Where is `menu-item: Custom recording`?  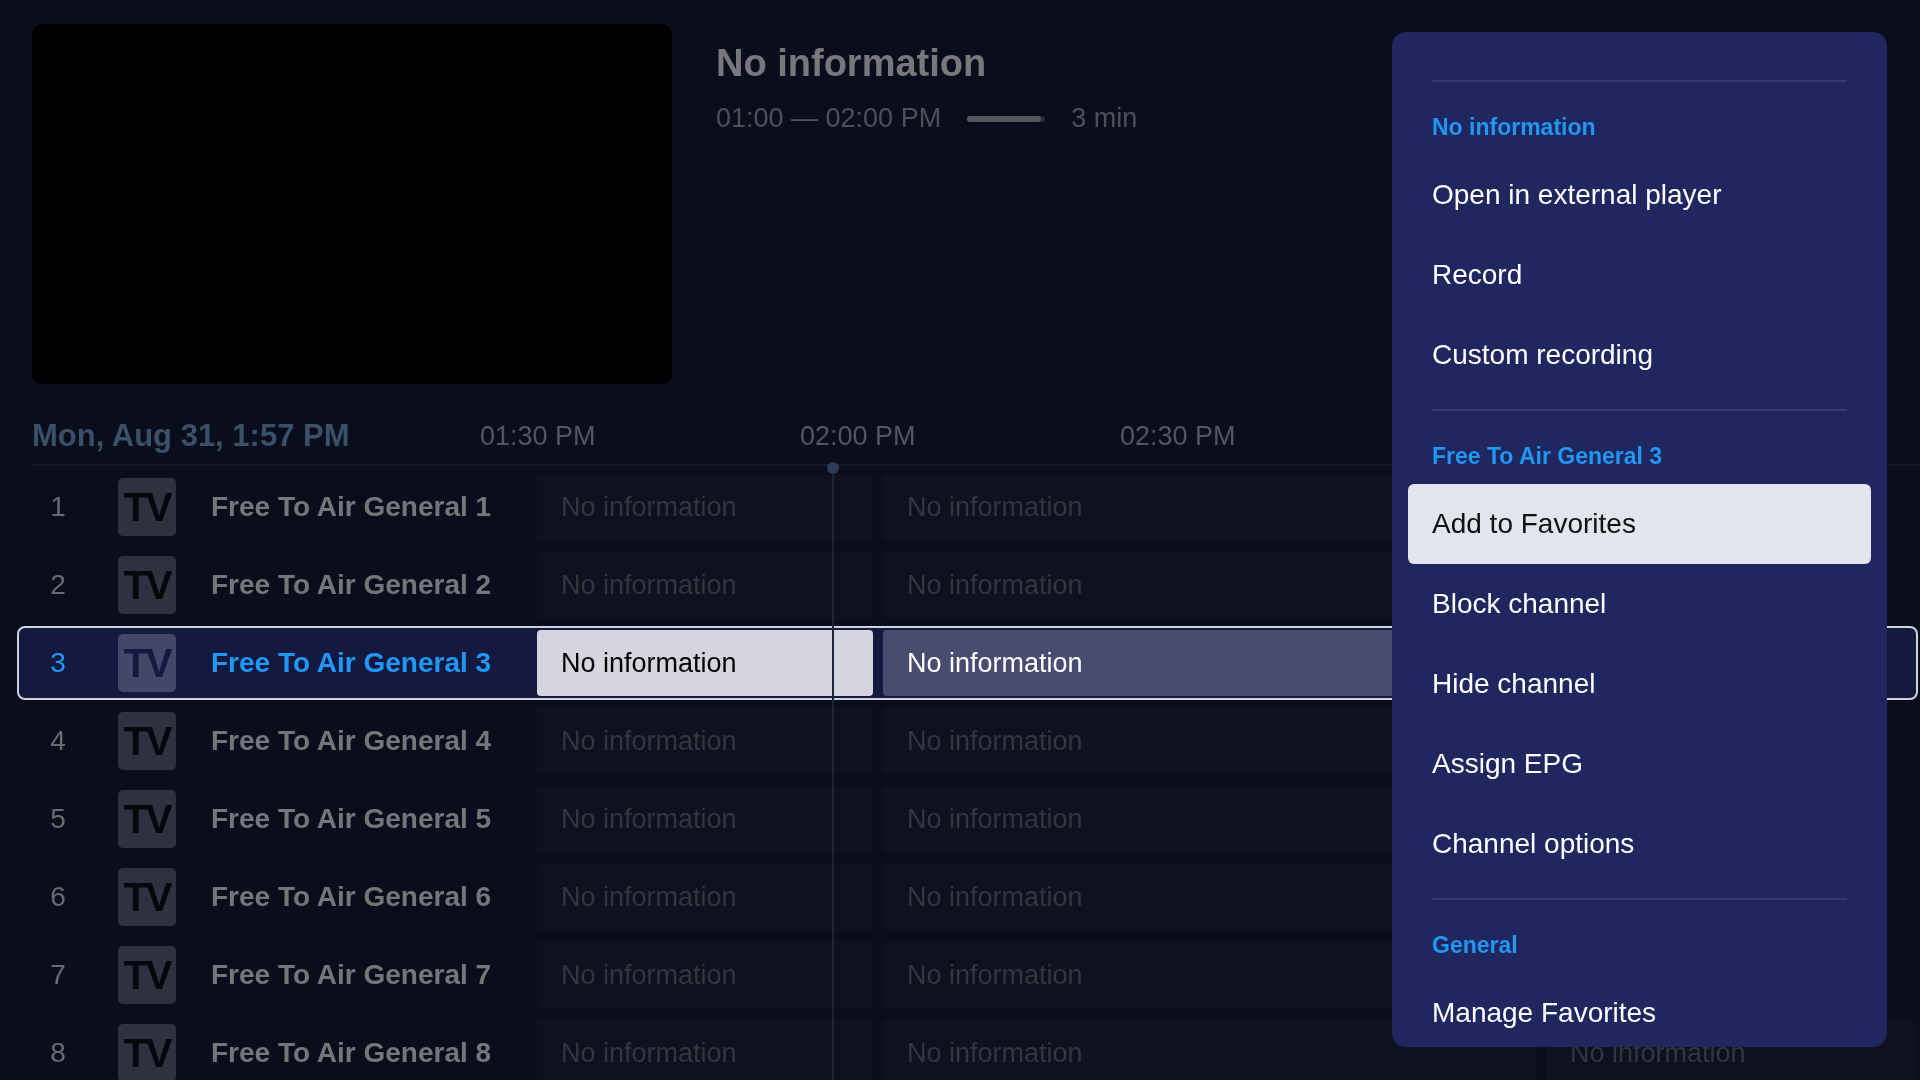
menu-item: Custom recording is located at coordinates (1639, 355).